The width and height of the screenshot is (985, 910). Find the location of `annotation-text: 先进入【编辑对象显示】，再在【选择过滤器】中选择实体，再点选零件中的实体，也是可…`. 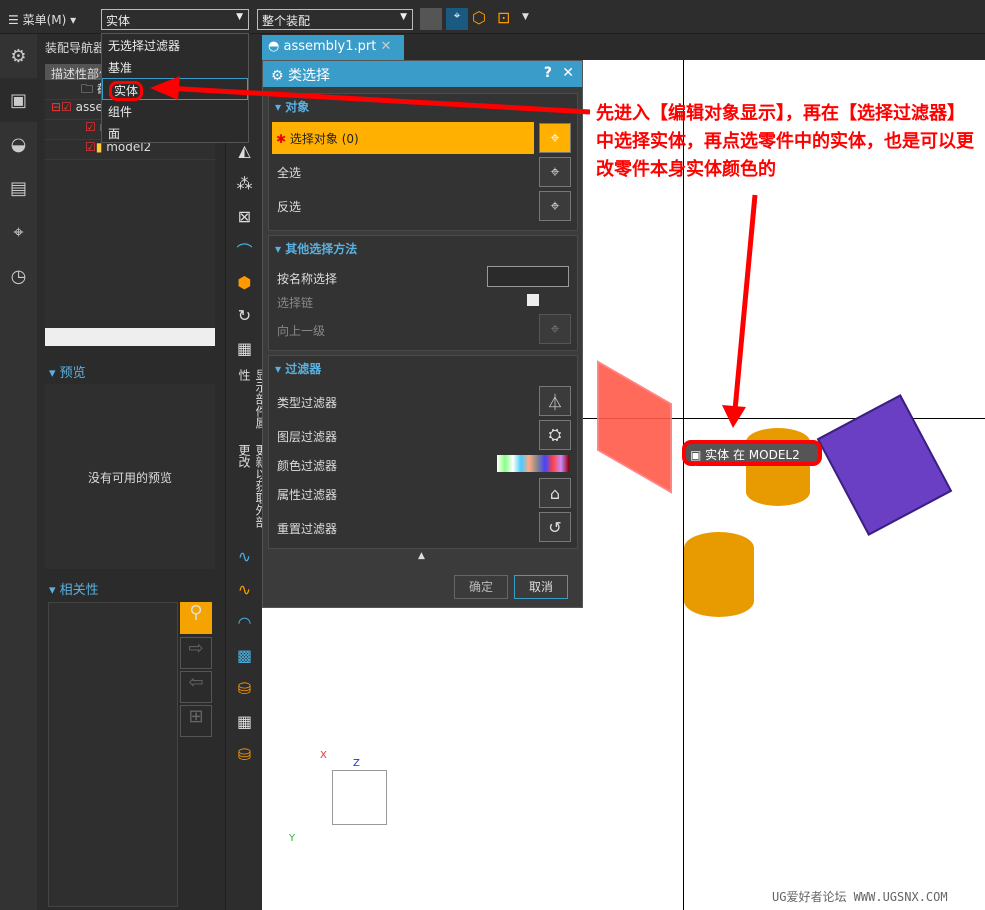

annotation-text: 先进入【编辑对象显示】，再在【选择过滤器】中选择实体，再点选零件中的实体，也是可… is located at coordinates (785, 141).